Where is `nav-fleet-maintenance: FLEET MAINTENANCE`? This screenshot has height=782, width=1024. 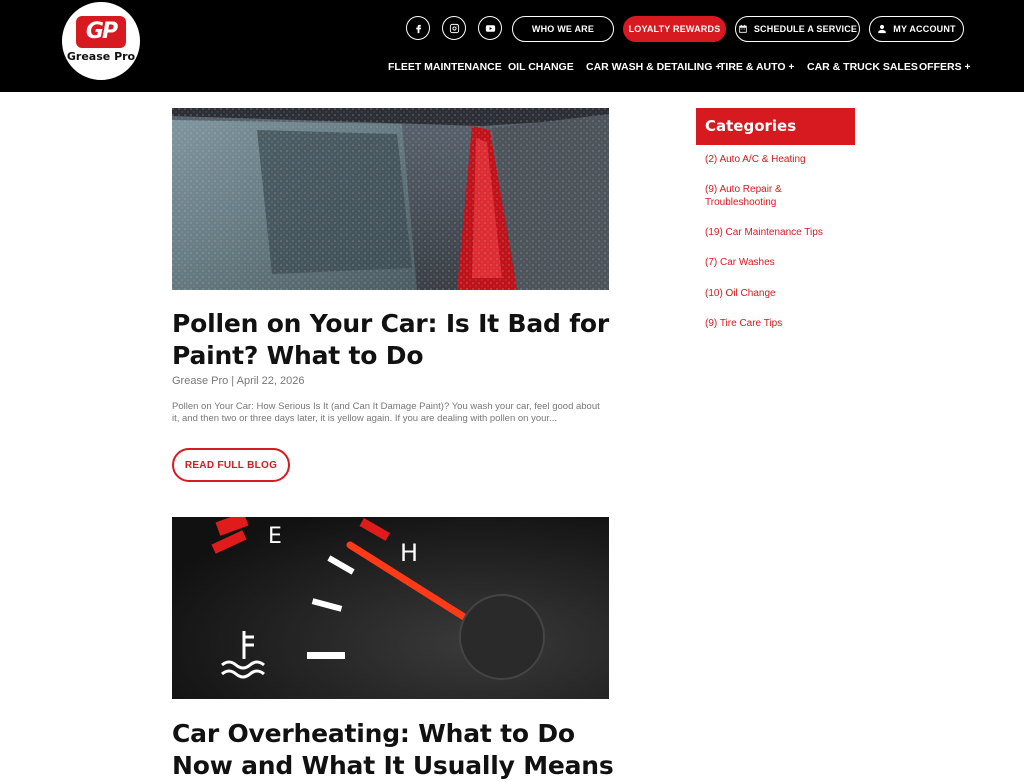 nav-fleet-maintenance: FLEET MAINTENANCE is located at coordinates (445, 67).